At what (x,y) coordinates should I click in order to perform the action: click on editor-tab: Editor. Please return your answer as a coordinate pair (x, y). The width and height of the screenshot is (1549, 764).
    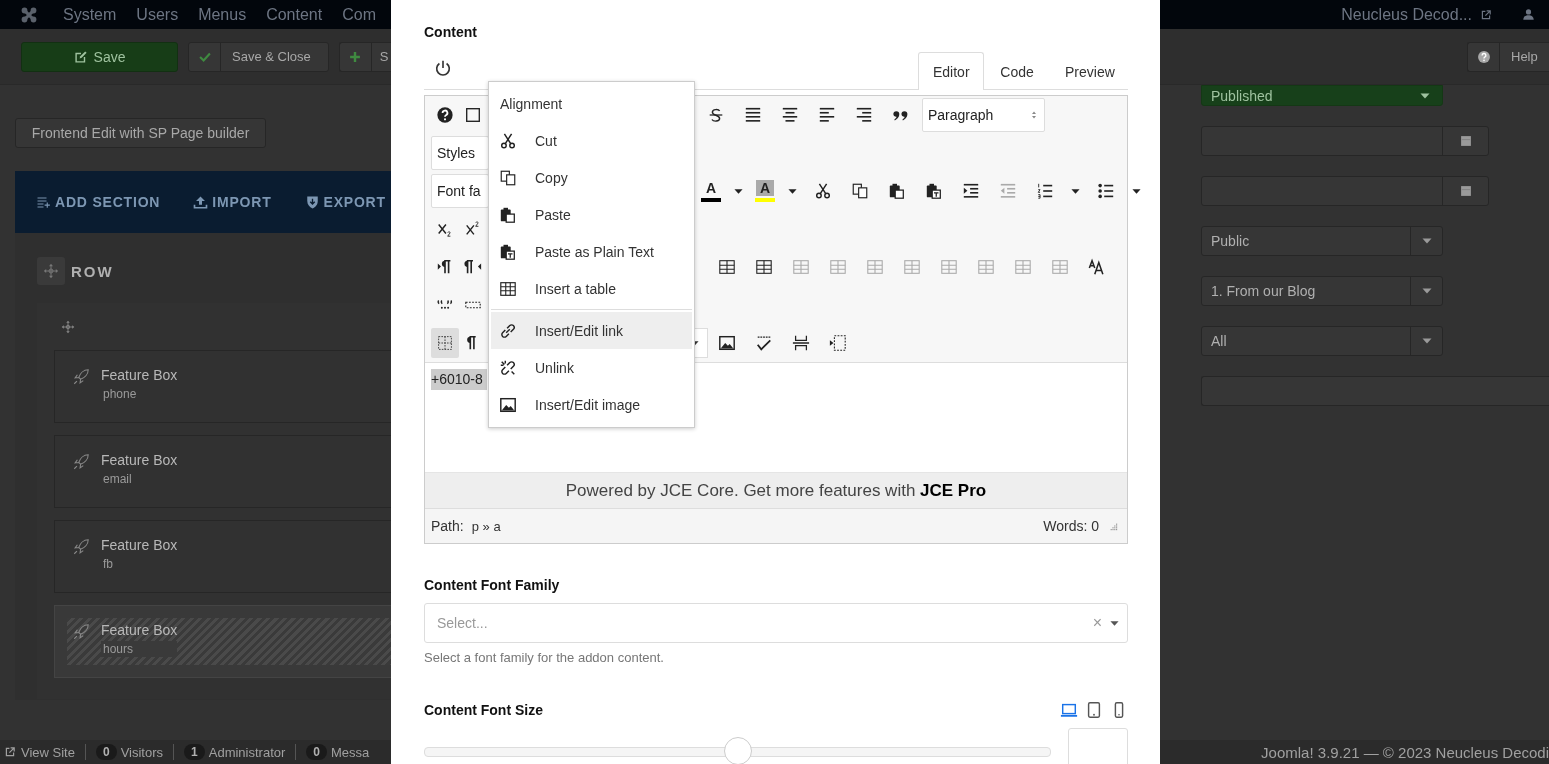
    Looking at the image, I should click on (951, 71).